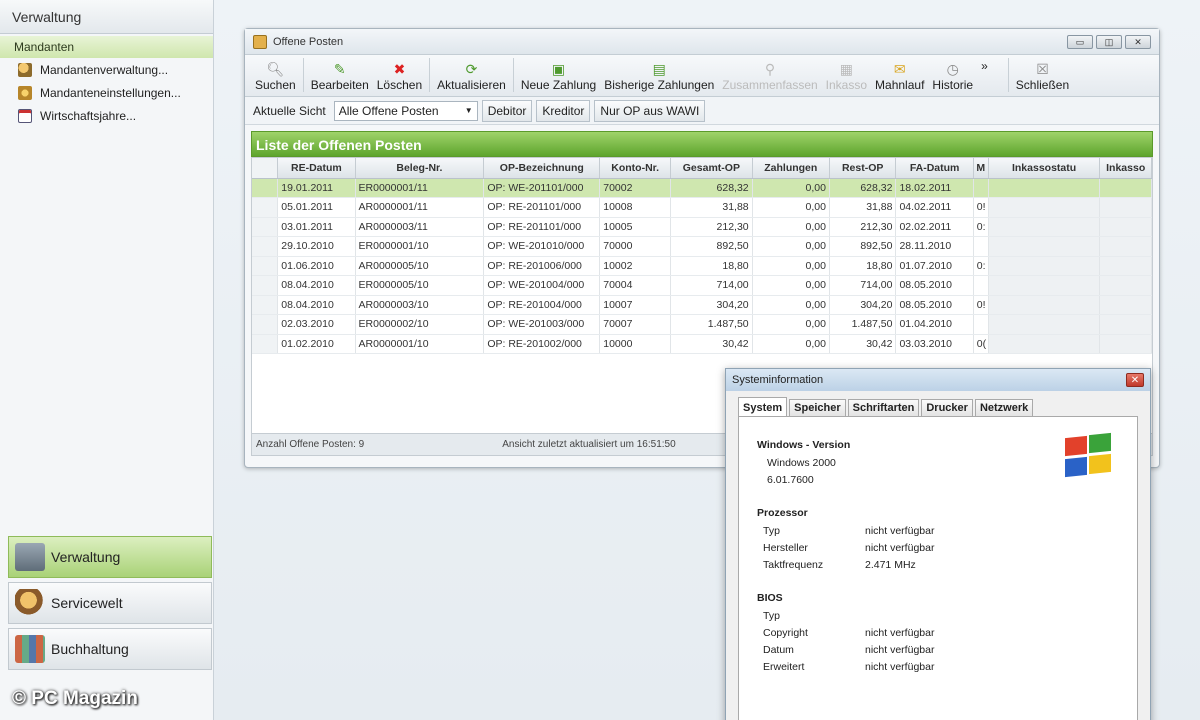 This screenshot has height=720, width=1200. I want to click on column-header: Konto-Nr., so click(635, 168).